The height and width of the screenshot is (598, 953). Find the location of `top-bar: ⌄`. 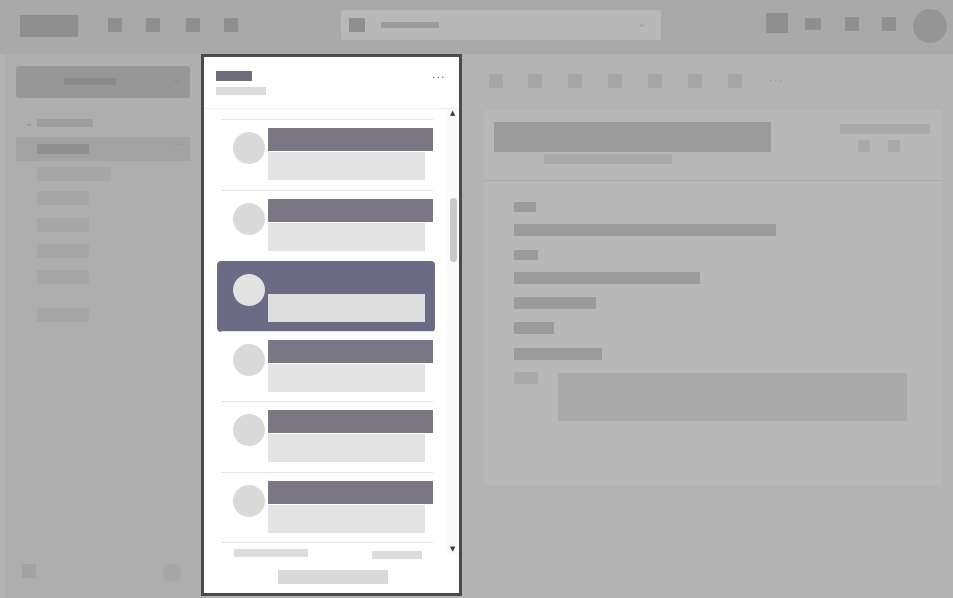

top-bar: ⌄ is located at coordinates (476, 27).